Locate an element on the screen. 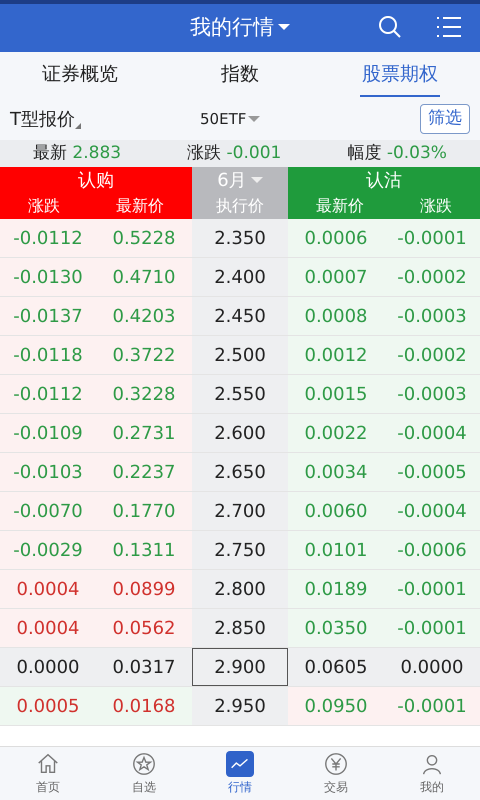 The width and height of the screenshot is (480, 800). table-cell-text: 0.0006 is located at coordinates (336, 238).